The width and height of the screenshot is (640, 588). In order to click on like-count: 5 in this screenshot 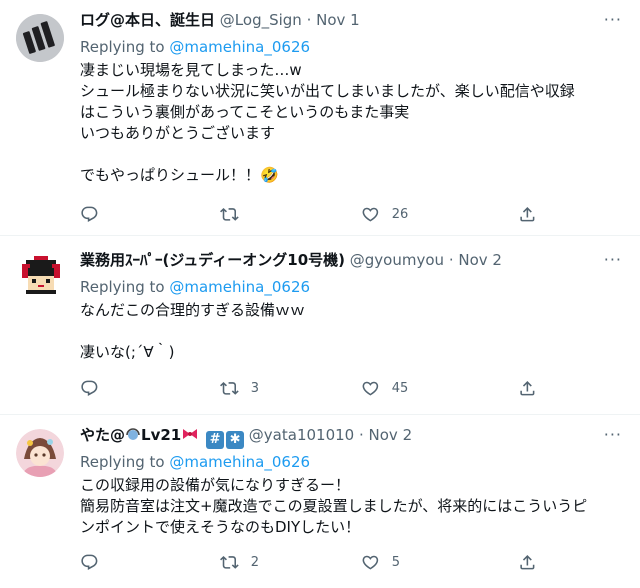, I will do `click(396, 562)`.